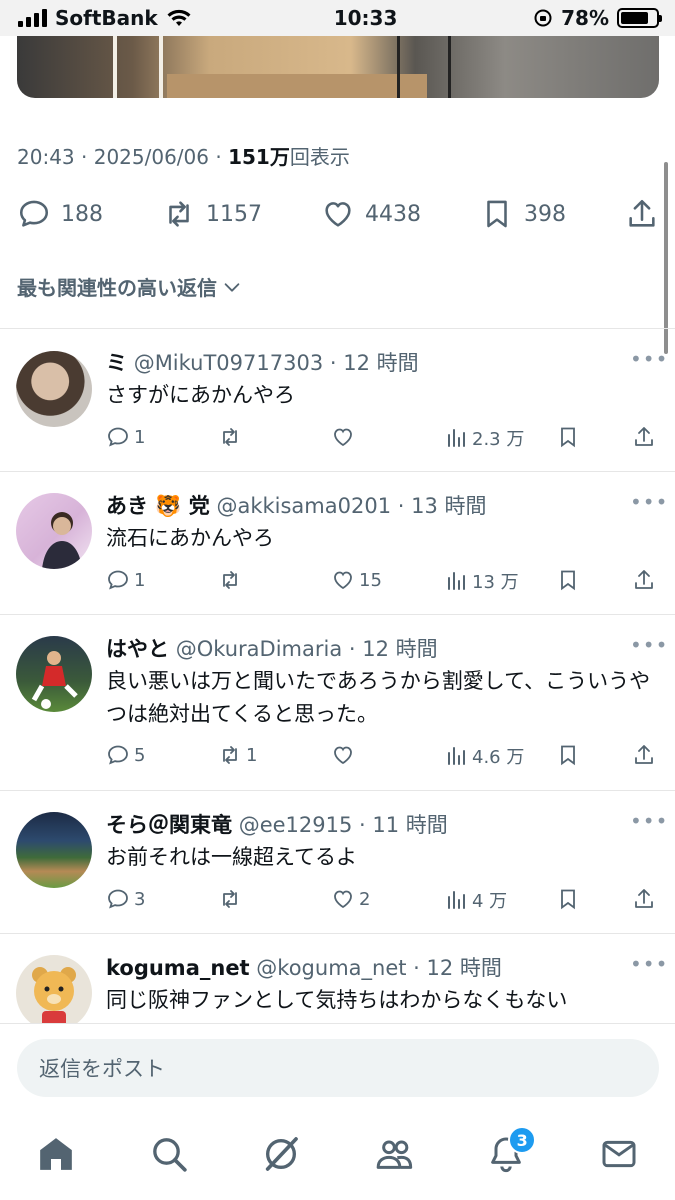 This screenshot has width=675, height=1200. Describe the element at coordinates (498, 757) in the screenshot. I see `reply-views-count: 4.6 万` at that location.